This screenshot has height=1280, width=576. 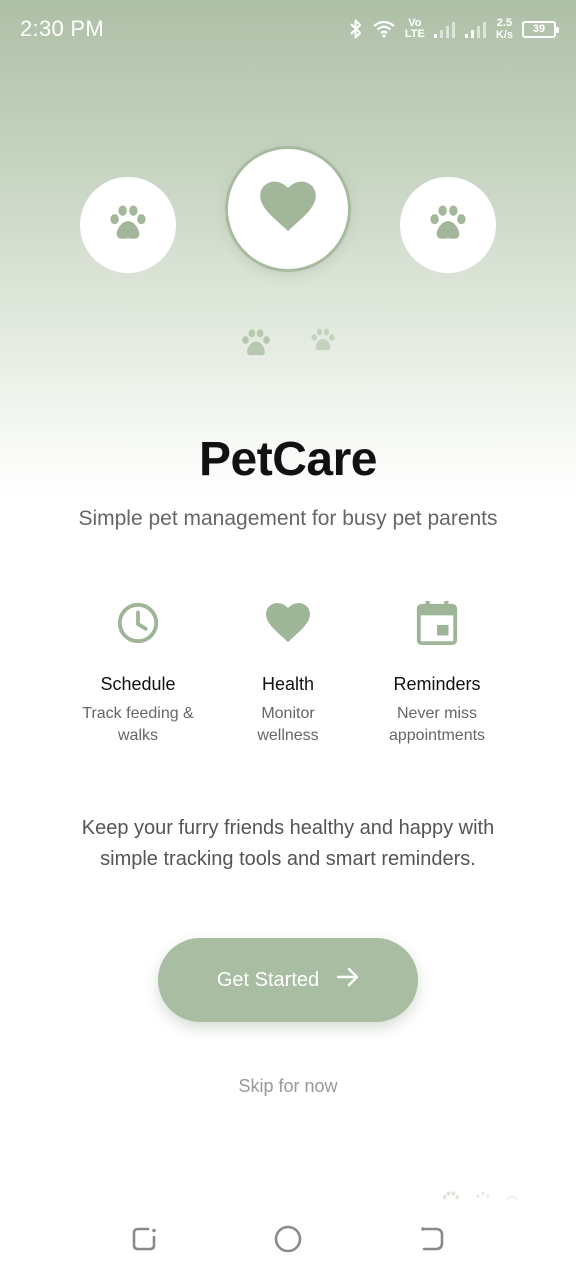 What do you see at coordinates (384, 29) in the screenshot?
I see `wifi-icon` at bounding box center [384, 29].